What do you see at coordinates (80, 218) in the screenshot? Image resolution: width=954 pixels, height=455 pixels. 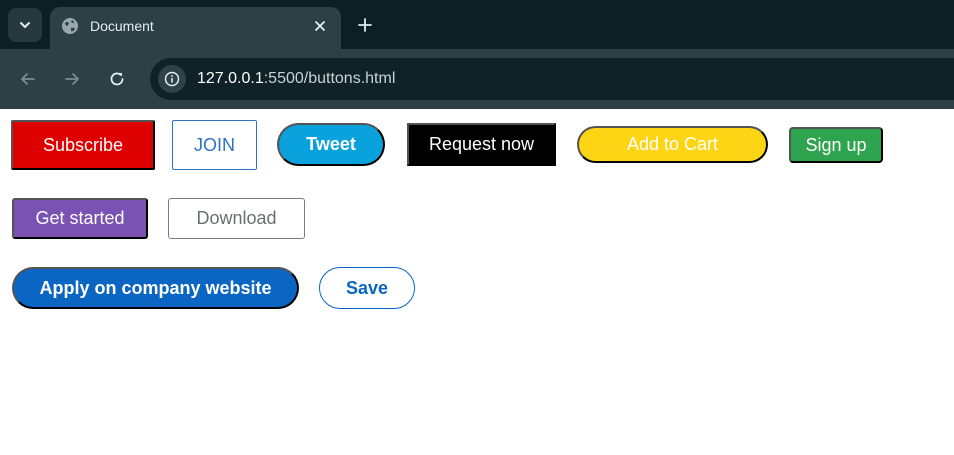 I see `get-started-button: Get started` at bounding box center [80, 218].